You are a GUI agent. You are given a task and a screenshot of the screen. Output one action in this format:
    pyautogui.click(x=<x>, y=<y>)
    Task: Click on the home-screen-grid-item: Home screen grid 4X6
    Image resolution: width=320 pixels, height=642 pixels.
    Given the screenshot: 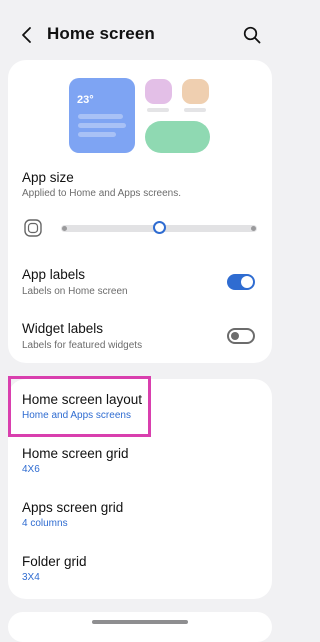 What is the action you would take?
    pyautogui.click(x=140, y=462)
    